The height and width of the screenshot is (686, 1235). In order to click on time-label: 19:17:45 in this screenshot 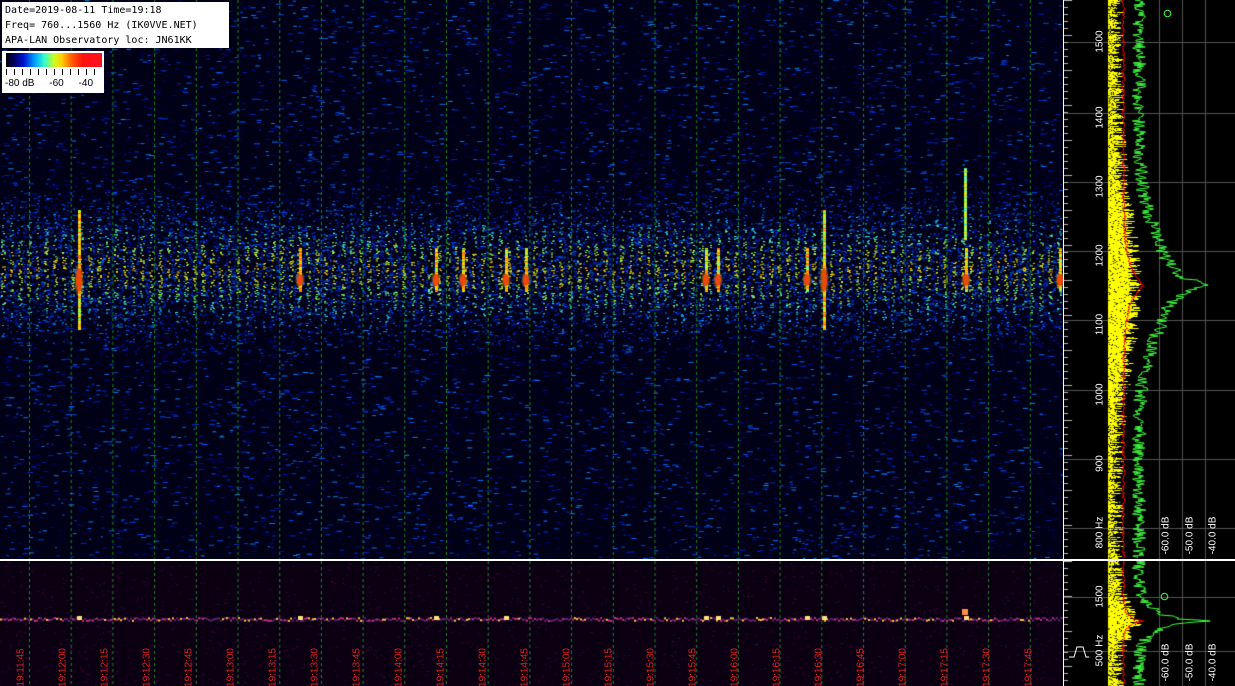, I will do `click(1029, 667)`.